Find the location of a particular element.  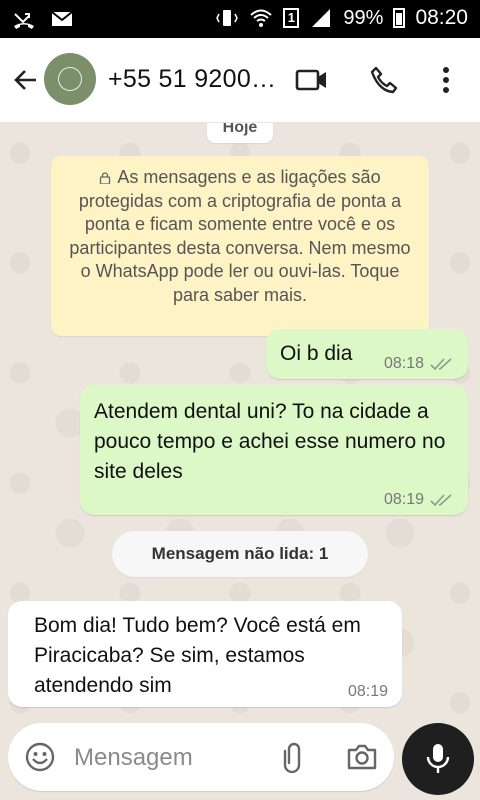

signal-icon is located at coordinates (321, 18).